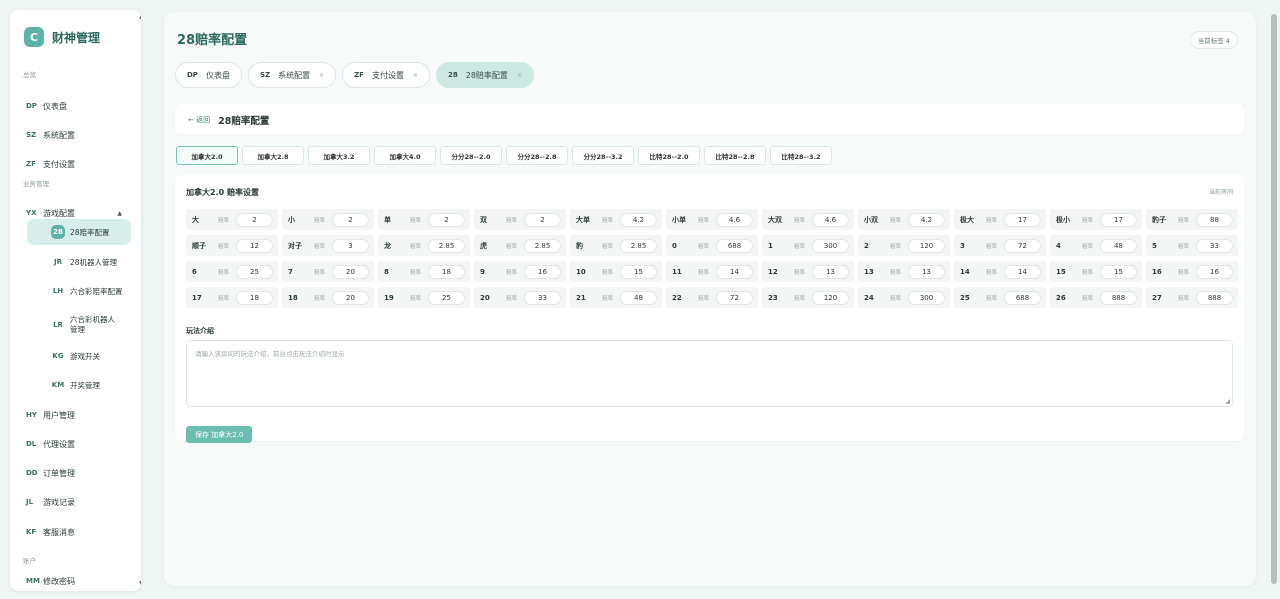  What do you see at coordinates (1214, 219) in the screenshot?
I see `odds-input: 88` at bounding box center [1214, 219].